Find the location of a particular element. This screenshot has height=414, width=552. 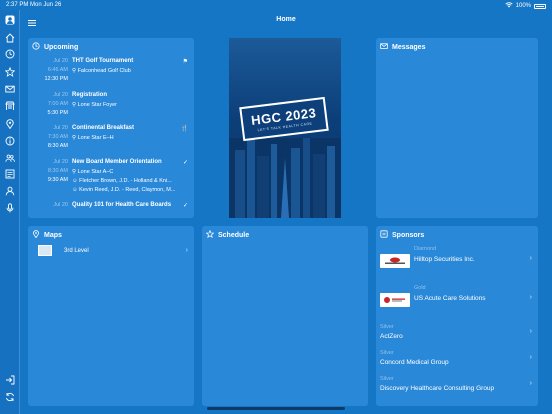

map-pin-icon is located at coordinates (10, 124).